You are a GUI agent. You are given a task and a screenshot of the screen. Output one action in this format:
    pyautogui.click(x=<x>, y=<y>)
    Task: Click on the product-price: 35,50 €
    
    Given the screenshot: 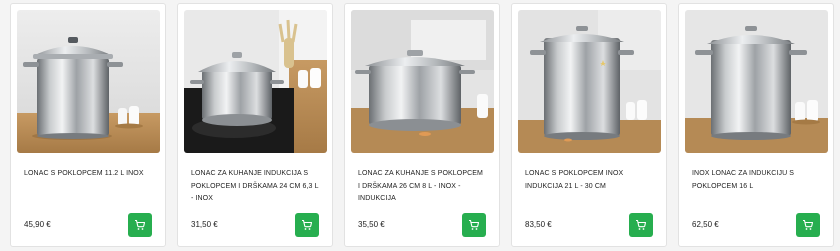 What is the action you would take?
    pyautogui.click(x=371, y=224)
    